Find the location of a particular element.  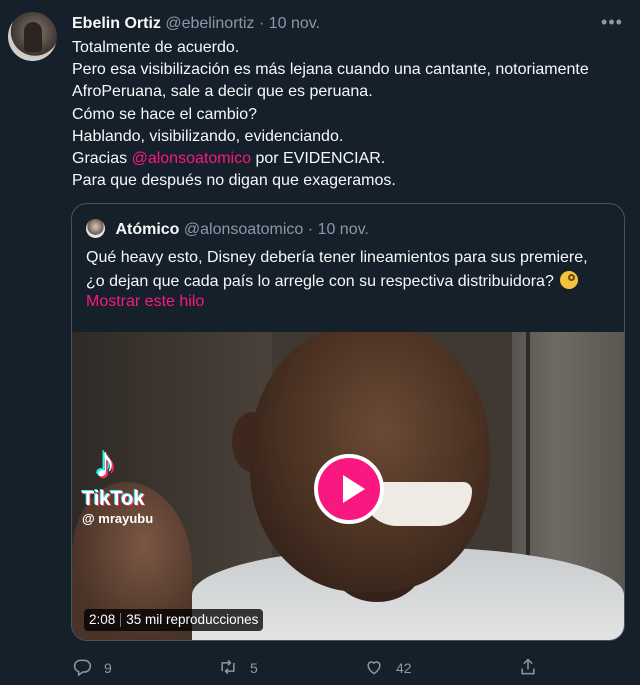

tiktok-logo-text: TikTok is located at coordinates (113, 499).